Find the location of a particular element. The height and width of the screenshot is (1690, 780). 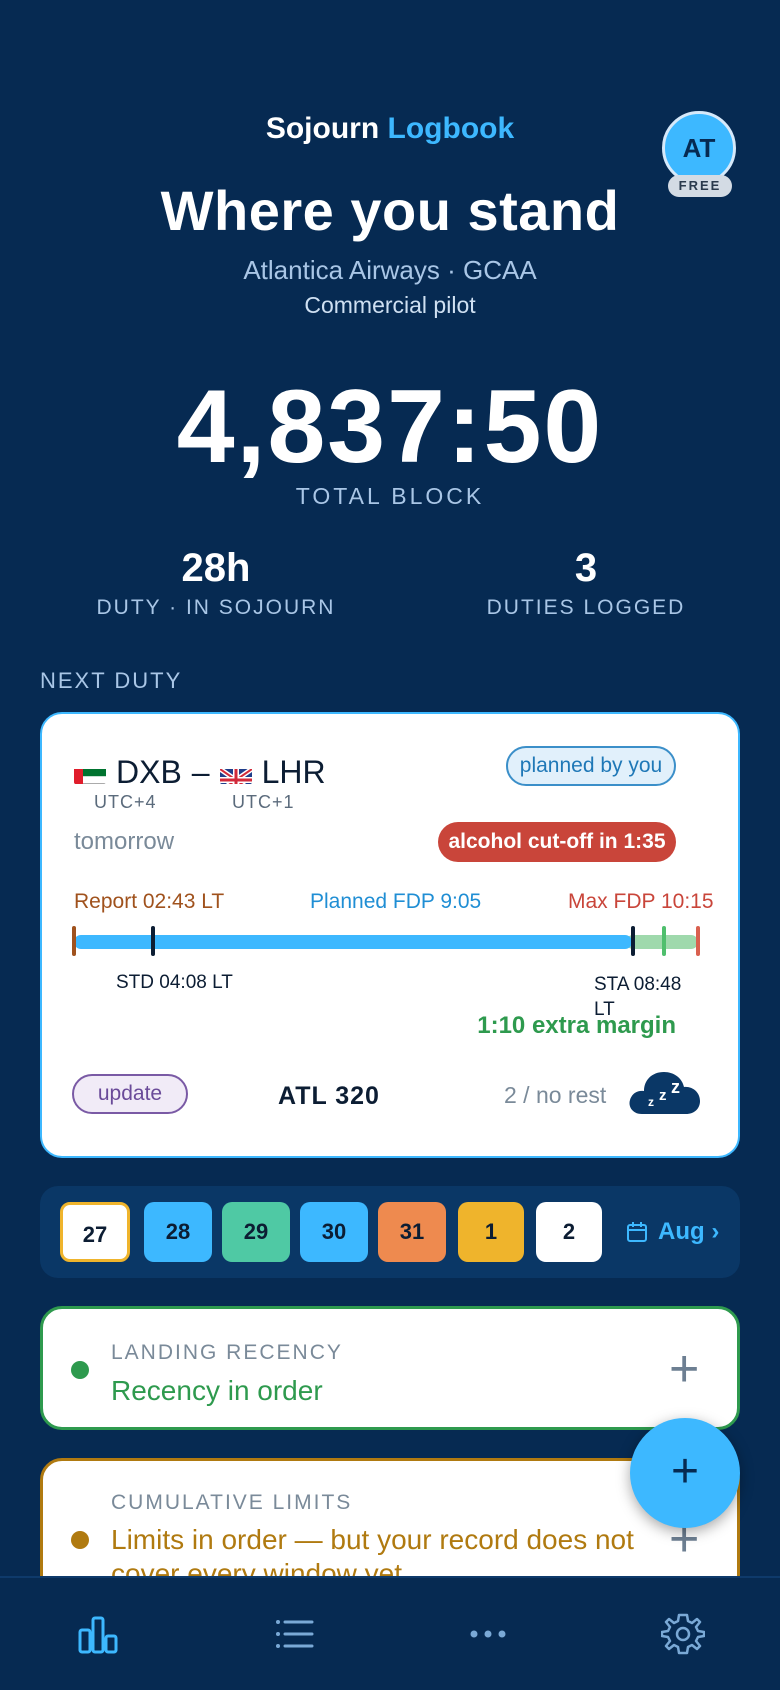

origin-utc: UTC+4 is located at coordinates (125, 802).